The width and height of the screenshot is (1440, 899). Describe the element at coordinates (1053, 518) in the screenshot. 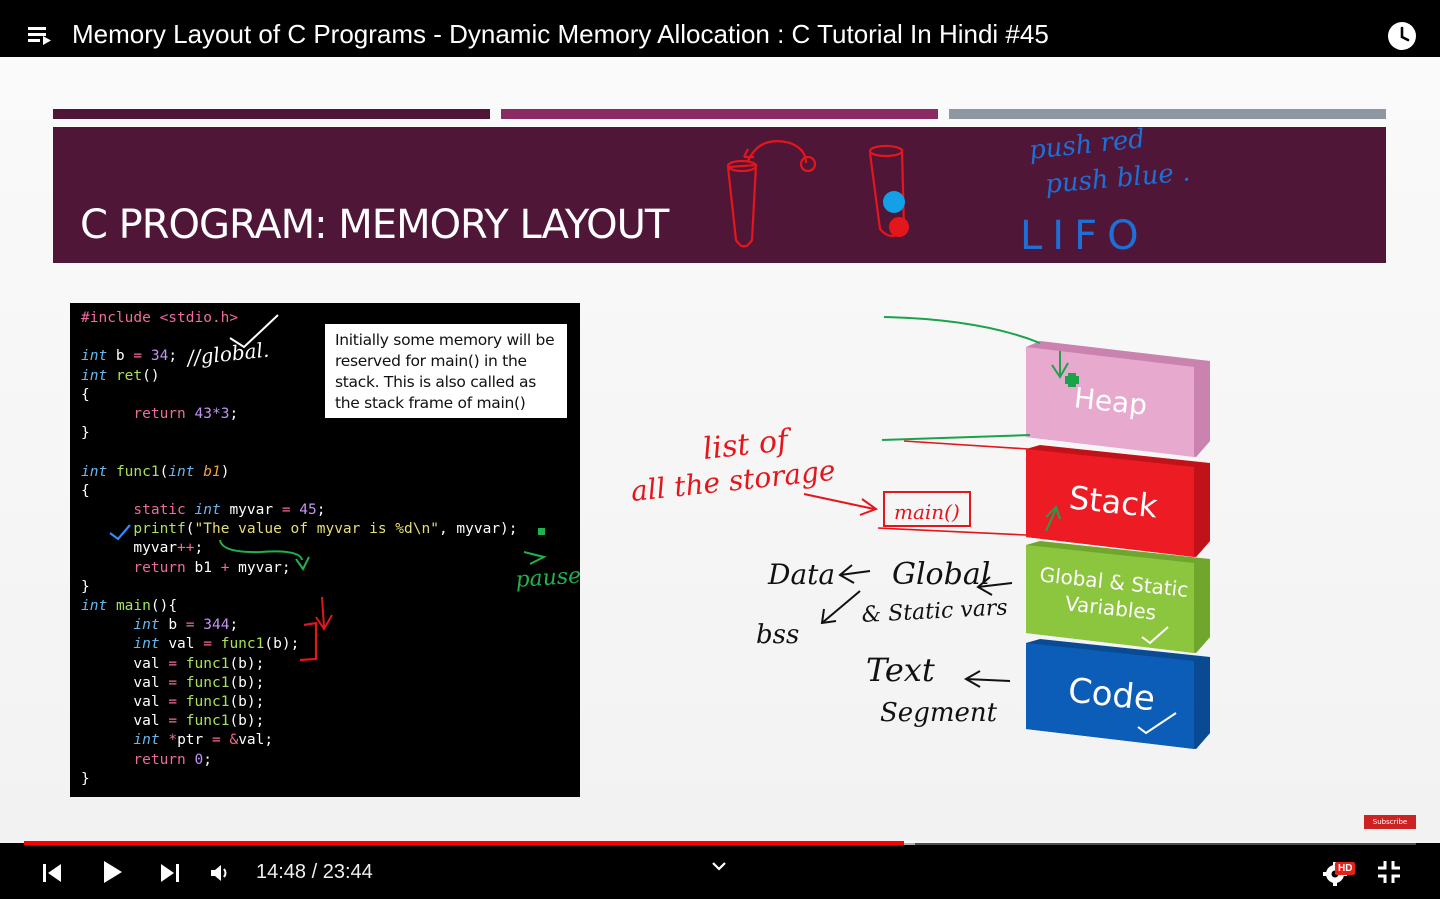

I see `green-arrow-stack` at that location.